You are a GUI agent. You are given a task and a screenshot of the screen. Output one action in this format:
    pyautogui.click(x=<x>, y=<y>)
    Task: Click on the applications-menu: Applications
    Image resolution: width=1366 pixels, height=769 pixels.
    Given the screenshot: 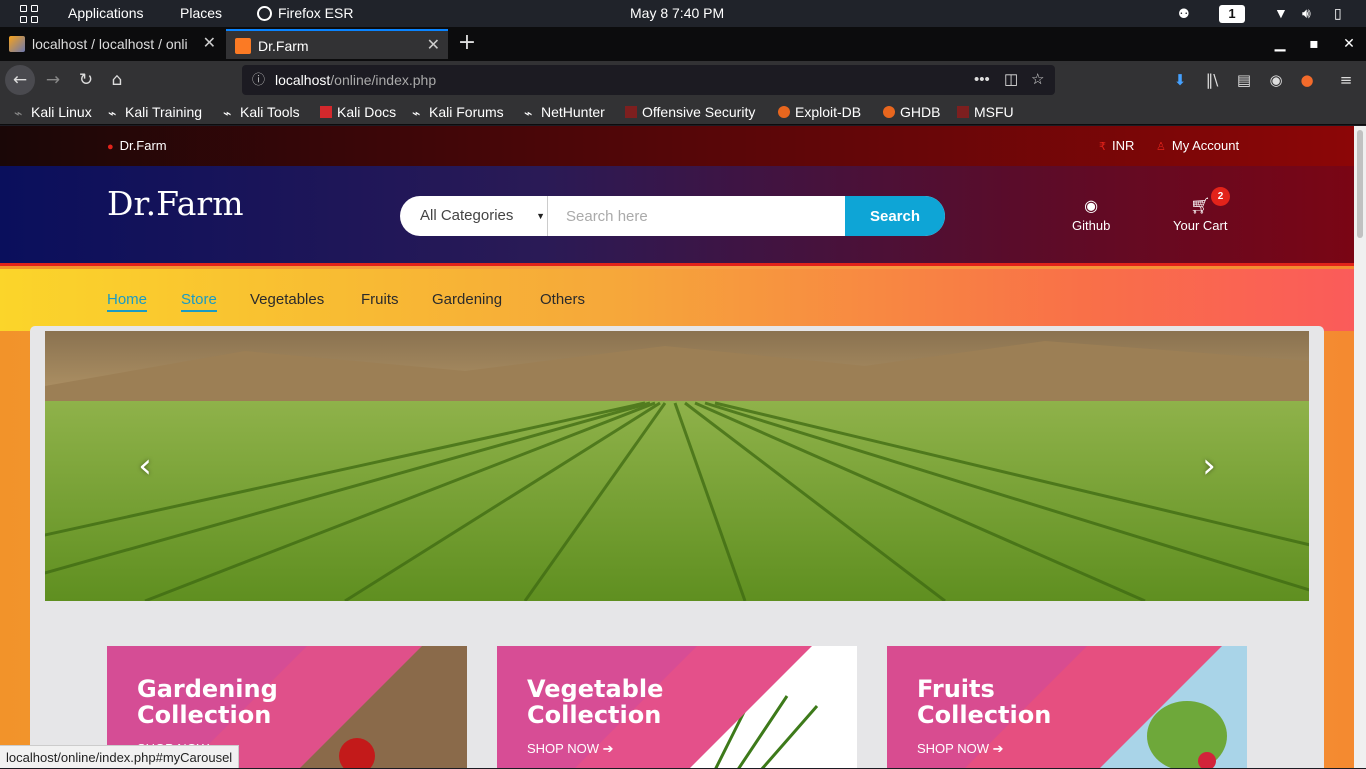 What is the action you would take?
    pyautogui.click(x=106, y=13)
    